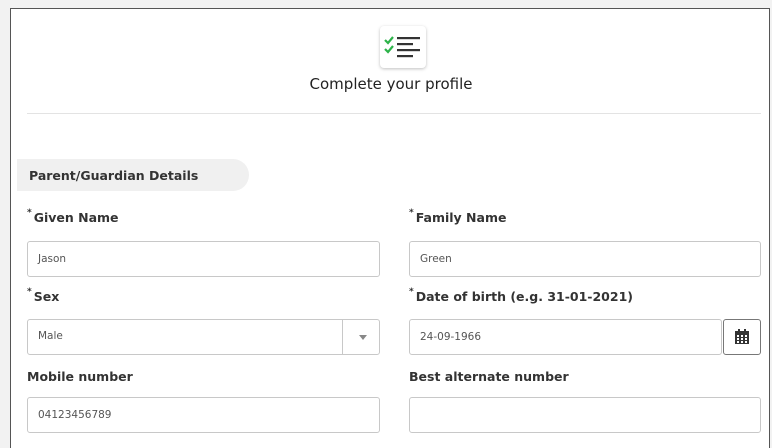 Image resolution: width=772 pixels, height=448 pixels. What do you see at coordinates (565, 337) in the screenshot?
I see `dob-input: 24-09-1966` at bounding box center [565, 337].